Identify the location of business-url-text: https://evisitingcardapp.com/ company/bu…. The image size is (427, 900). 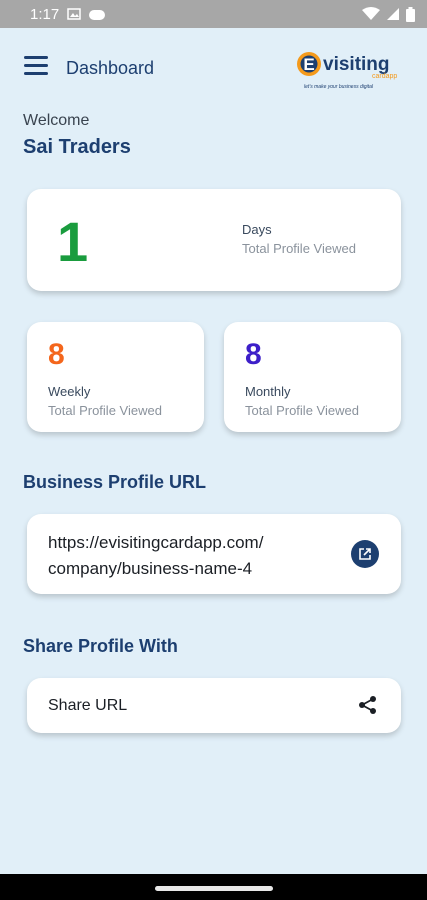
(188, 556).